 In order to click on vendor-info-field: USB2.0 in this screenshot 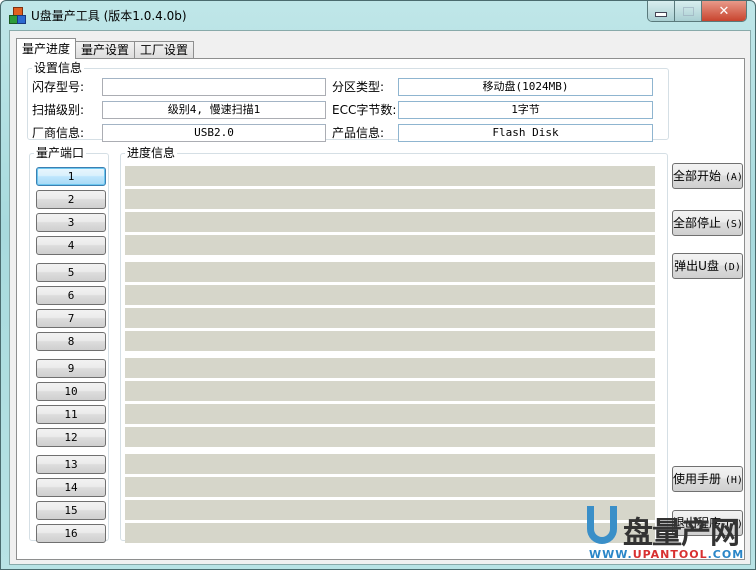, I will do `click(214, 133)`.